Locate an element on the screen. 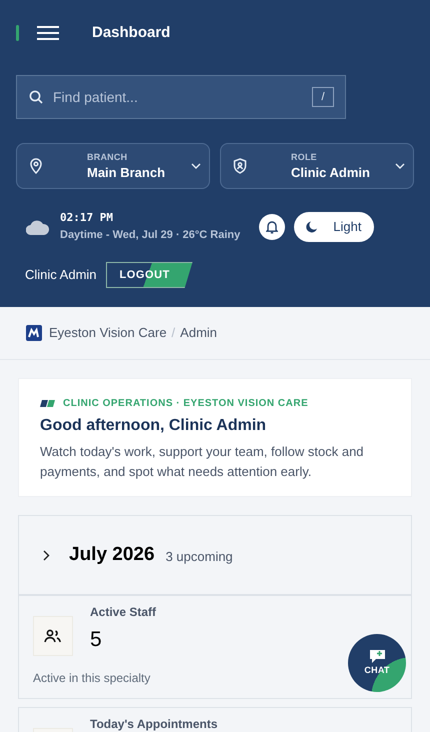  stat-label: Active Staff is located at coordinates (123, 612).